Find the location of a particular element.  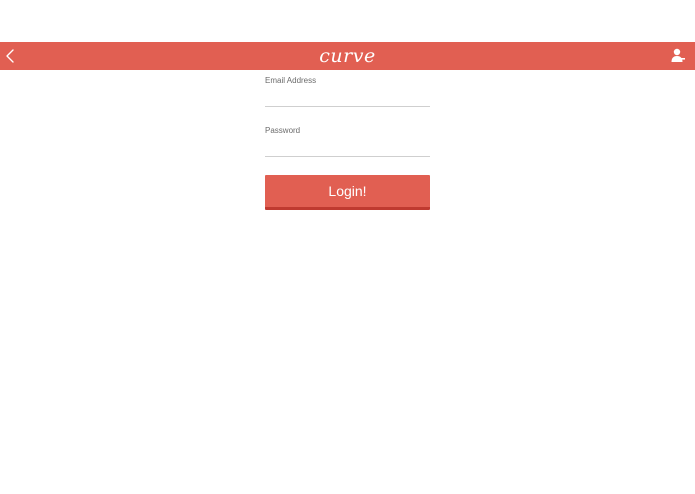

password-label: Password is located at coordinates (283, 130).